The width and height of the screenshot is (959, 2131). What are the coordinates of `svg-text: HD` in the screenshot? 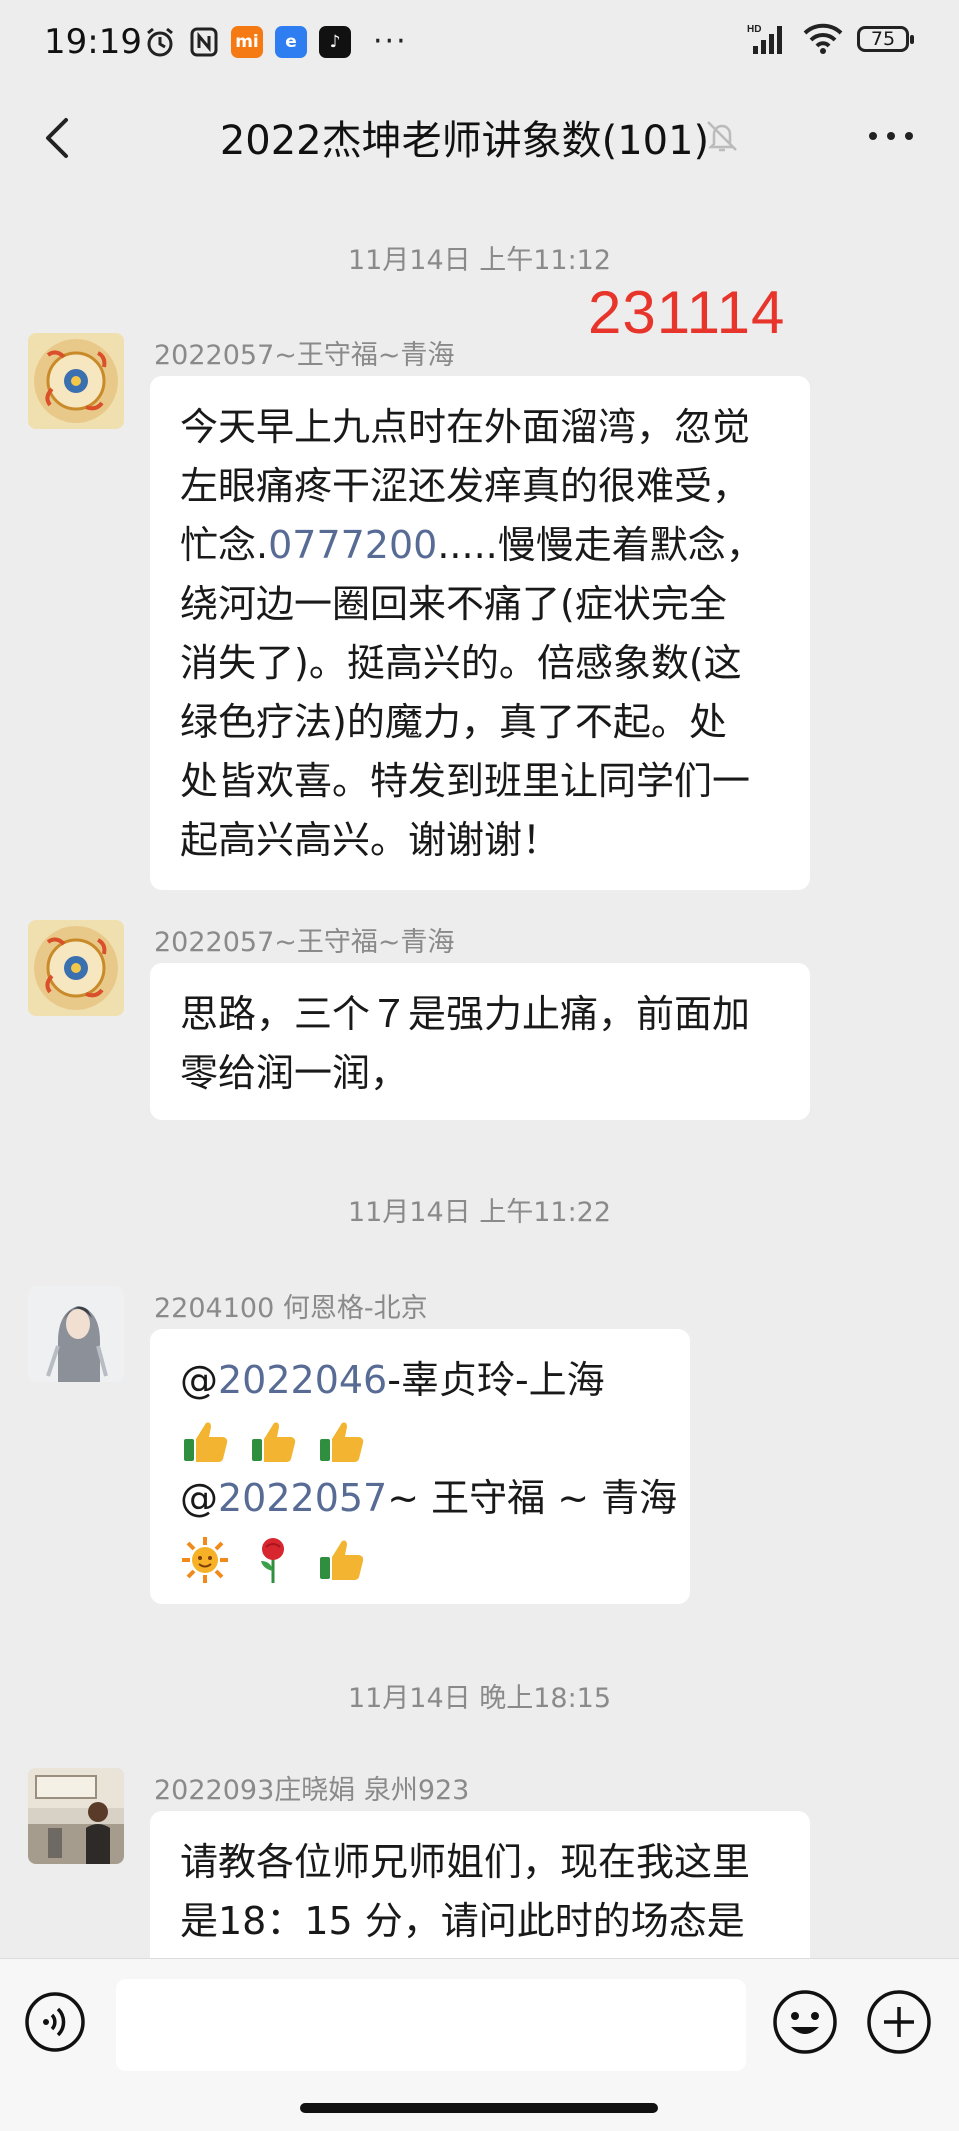 It's located at (754, 29).